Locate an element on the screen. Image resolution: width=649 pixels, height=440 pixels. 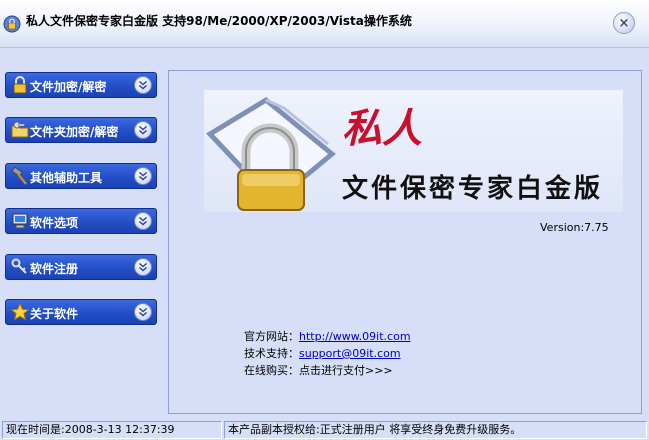
sidebar-item-options: 软件选项 is located at coordinates (81, 221).